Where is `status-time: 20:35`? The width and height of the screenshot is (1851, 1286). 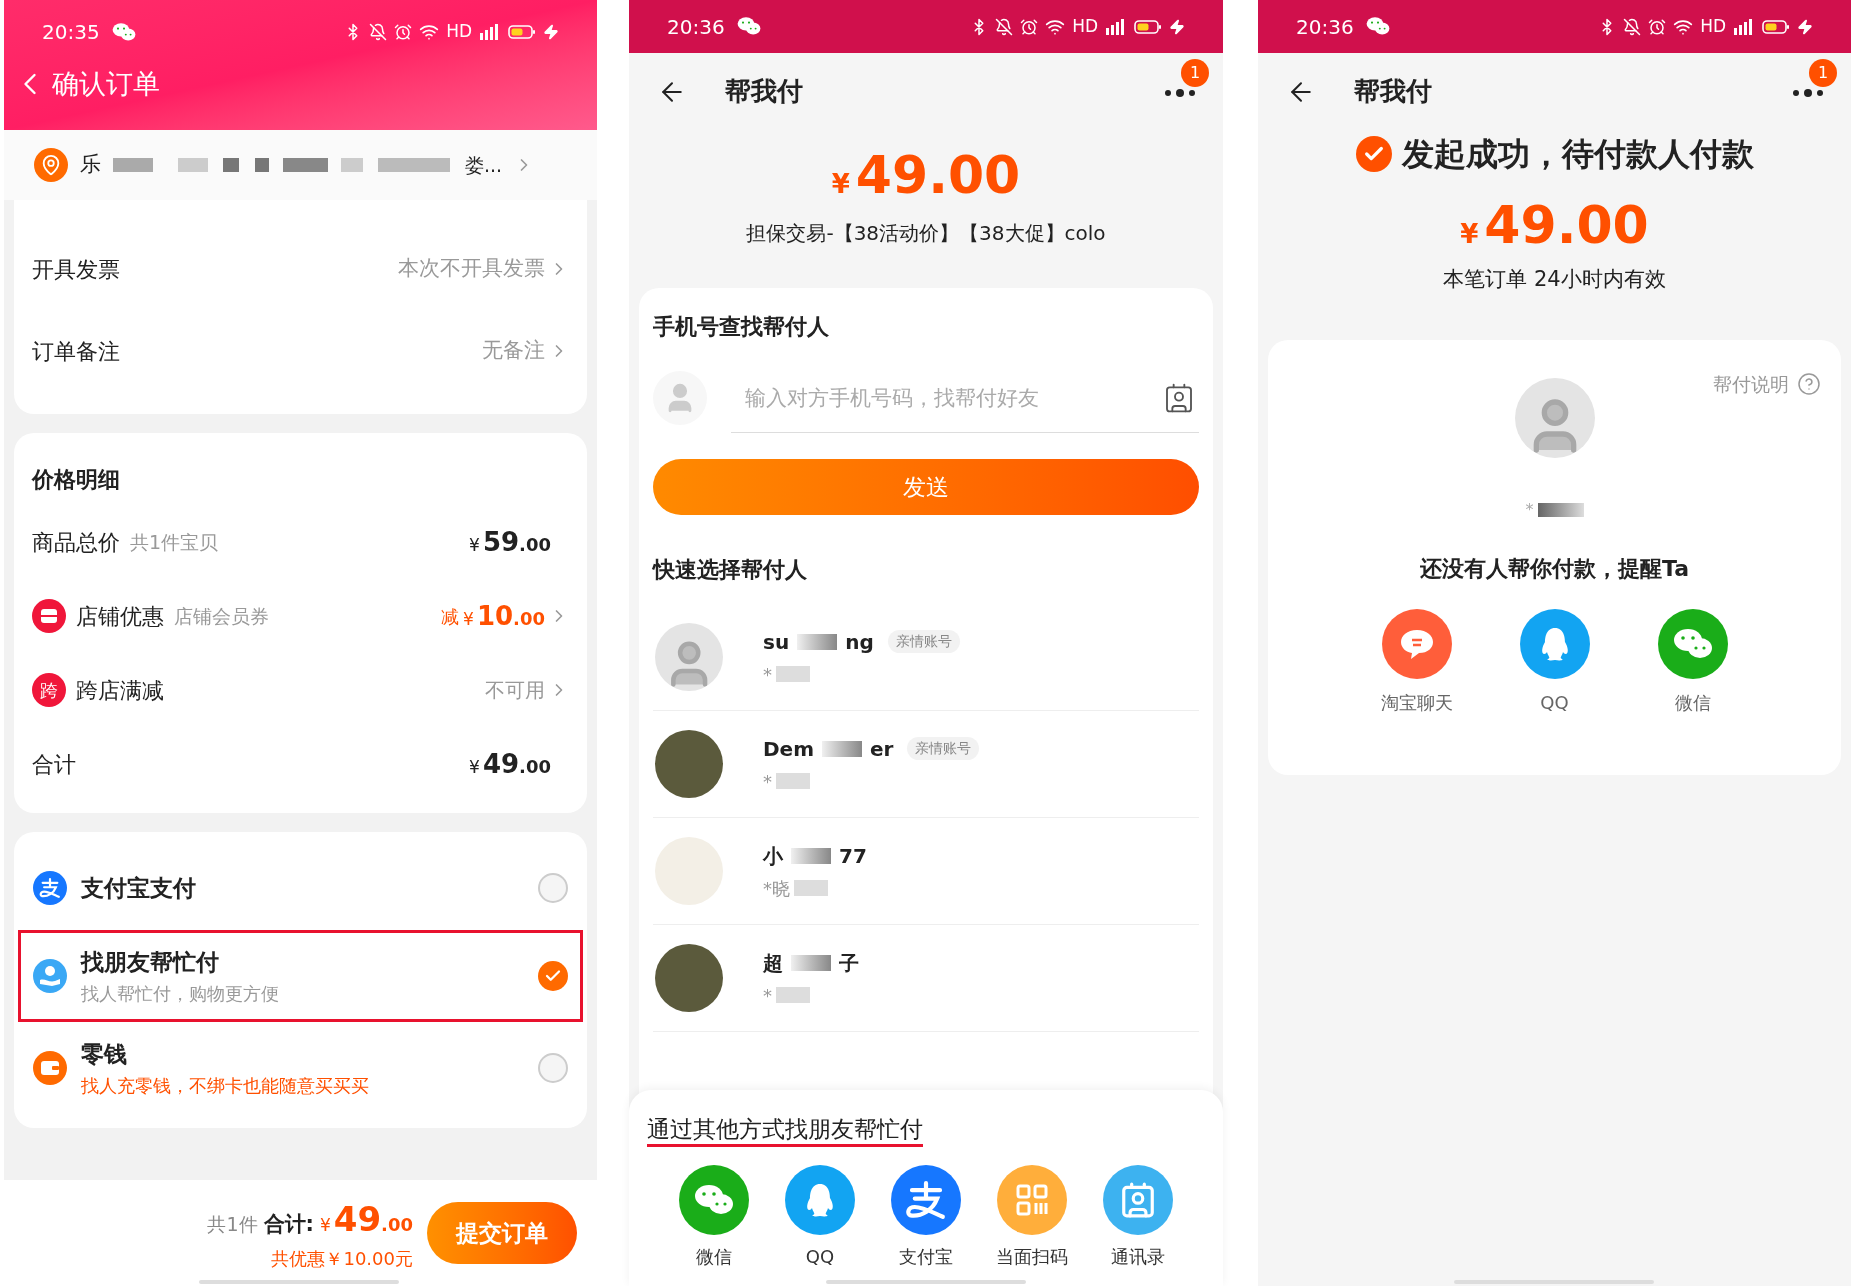 status-time: 20:35 is located at coordinates (71, 32).